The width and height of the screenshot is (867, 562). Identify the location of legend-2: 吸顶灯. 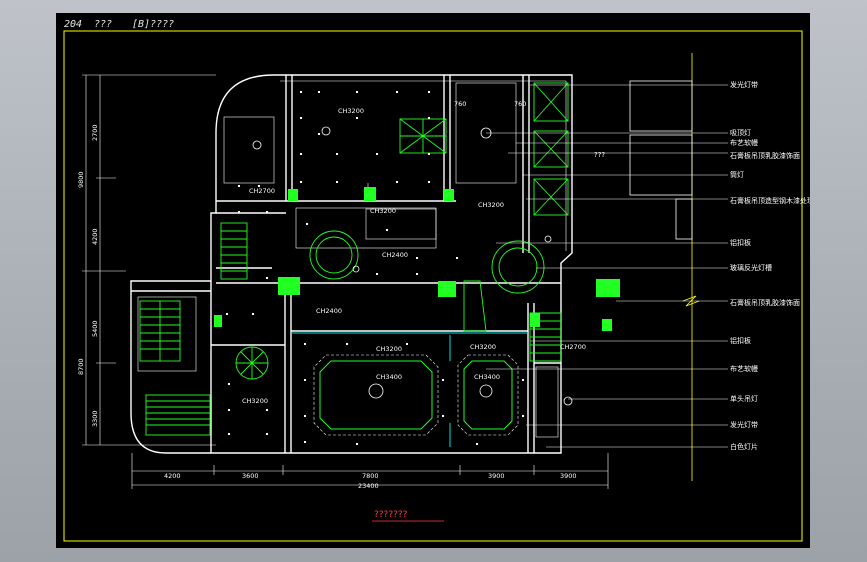
(740, 132).